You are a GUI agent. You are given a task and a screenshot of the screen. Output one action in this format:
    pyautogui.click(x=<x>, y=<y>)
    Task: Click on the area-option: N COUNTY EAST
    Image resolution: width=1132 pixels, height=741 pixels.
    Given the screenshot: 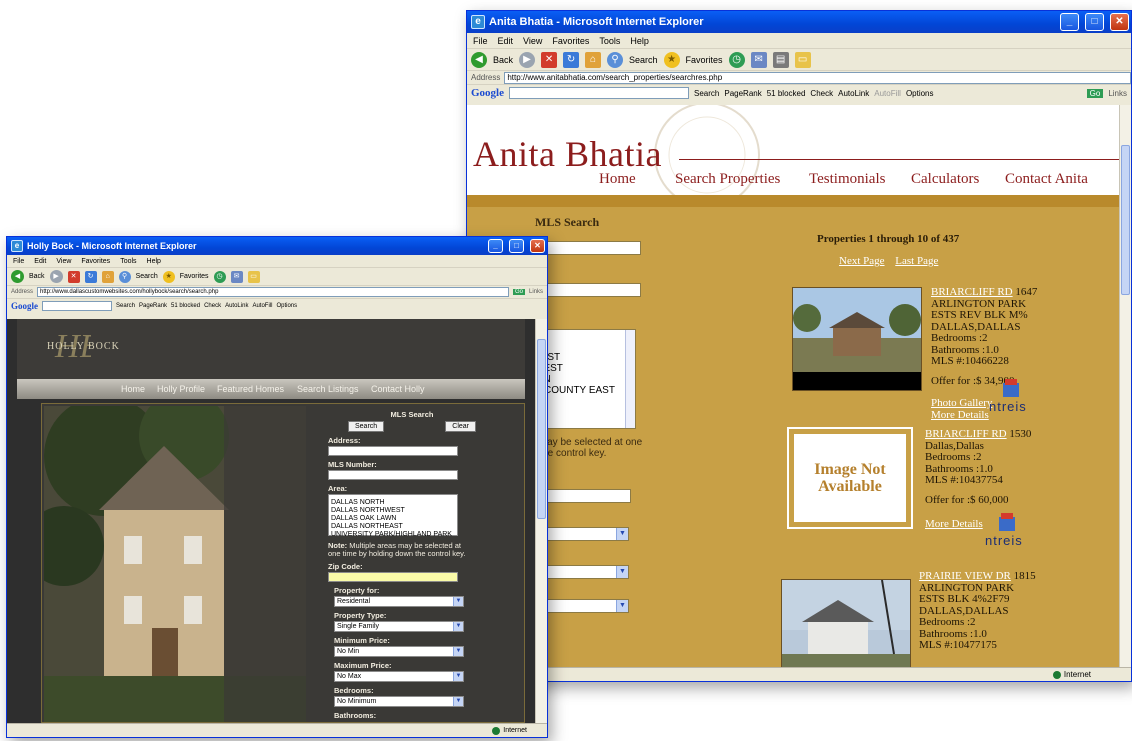 What is the action you would take?
    pyautogui.click(x=584, y=390)
    